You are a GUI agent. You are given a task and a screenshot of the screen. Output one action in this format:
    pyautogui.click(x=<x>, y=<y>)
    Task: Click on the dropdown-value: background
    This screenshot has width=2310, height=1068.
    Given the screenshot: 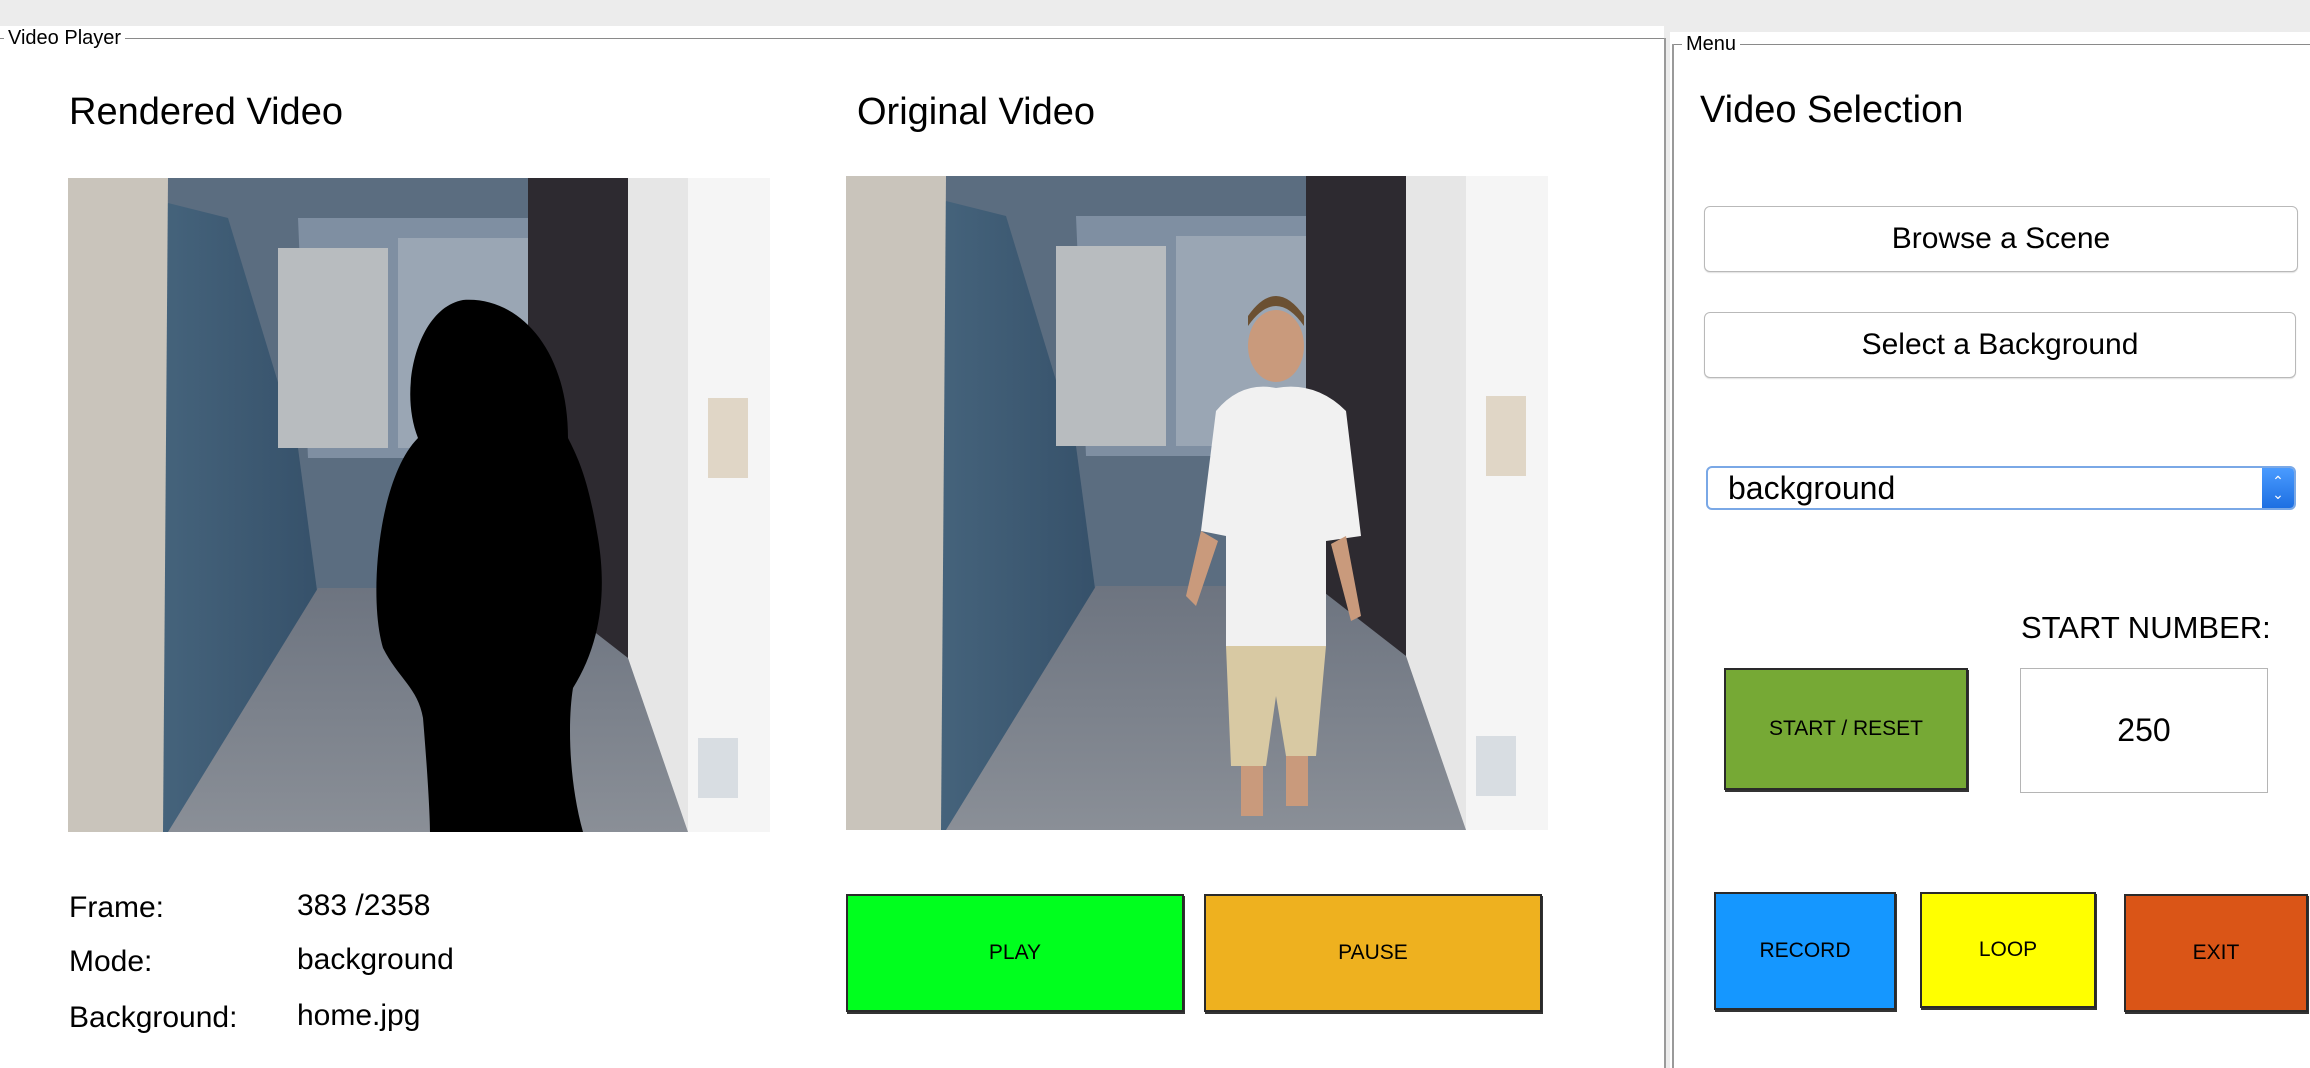 What is the action you would take?
    pyautogui.click(x=1812, y=488)
    